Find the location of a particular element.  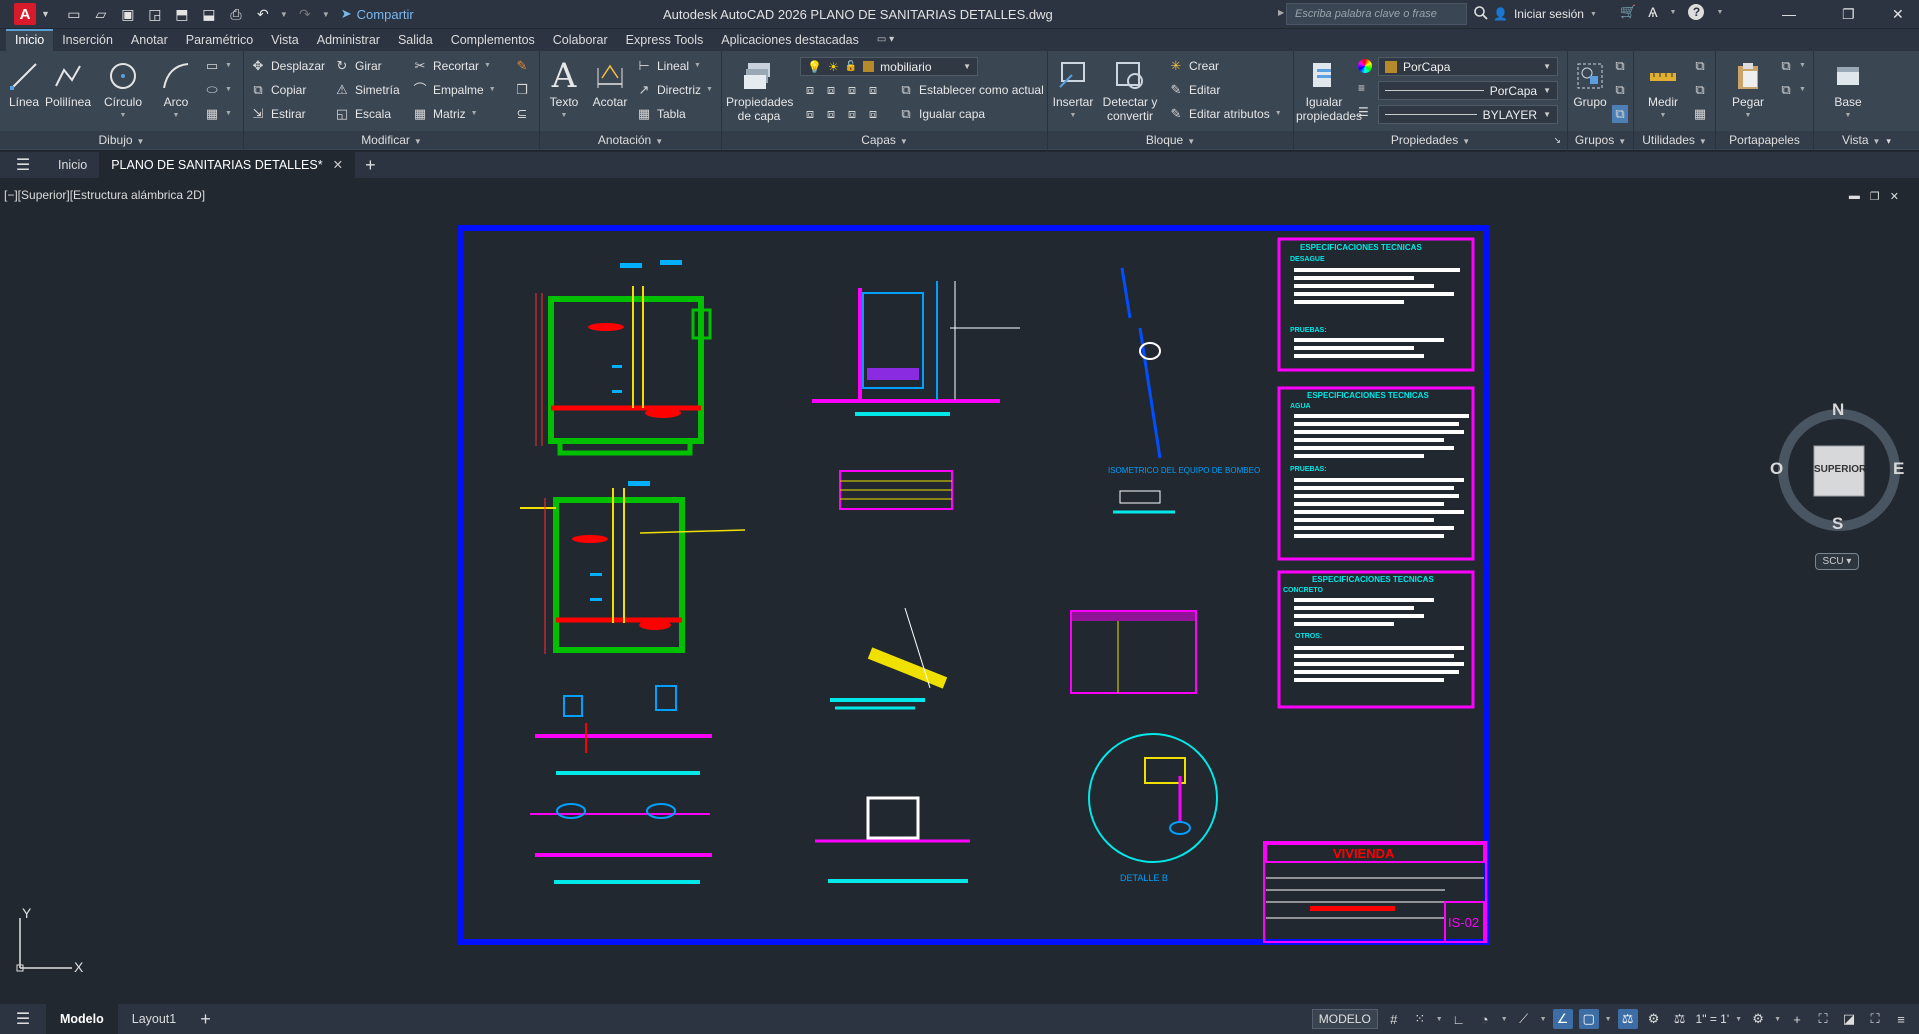

base-button: Base ▼ is located at coordinates (1848, 90).